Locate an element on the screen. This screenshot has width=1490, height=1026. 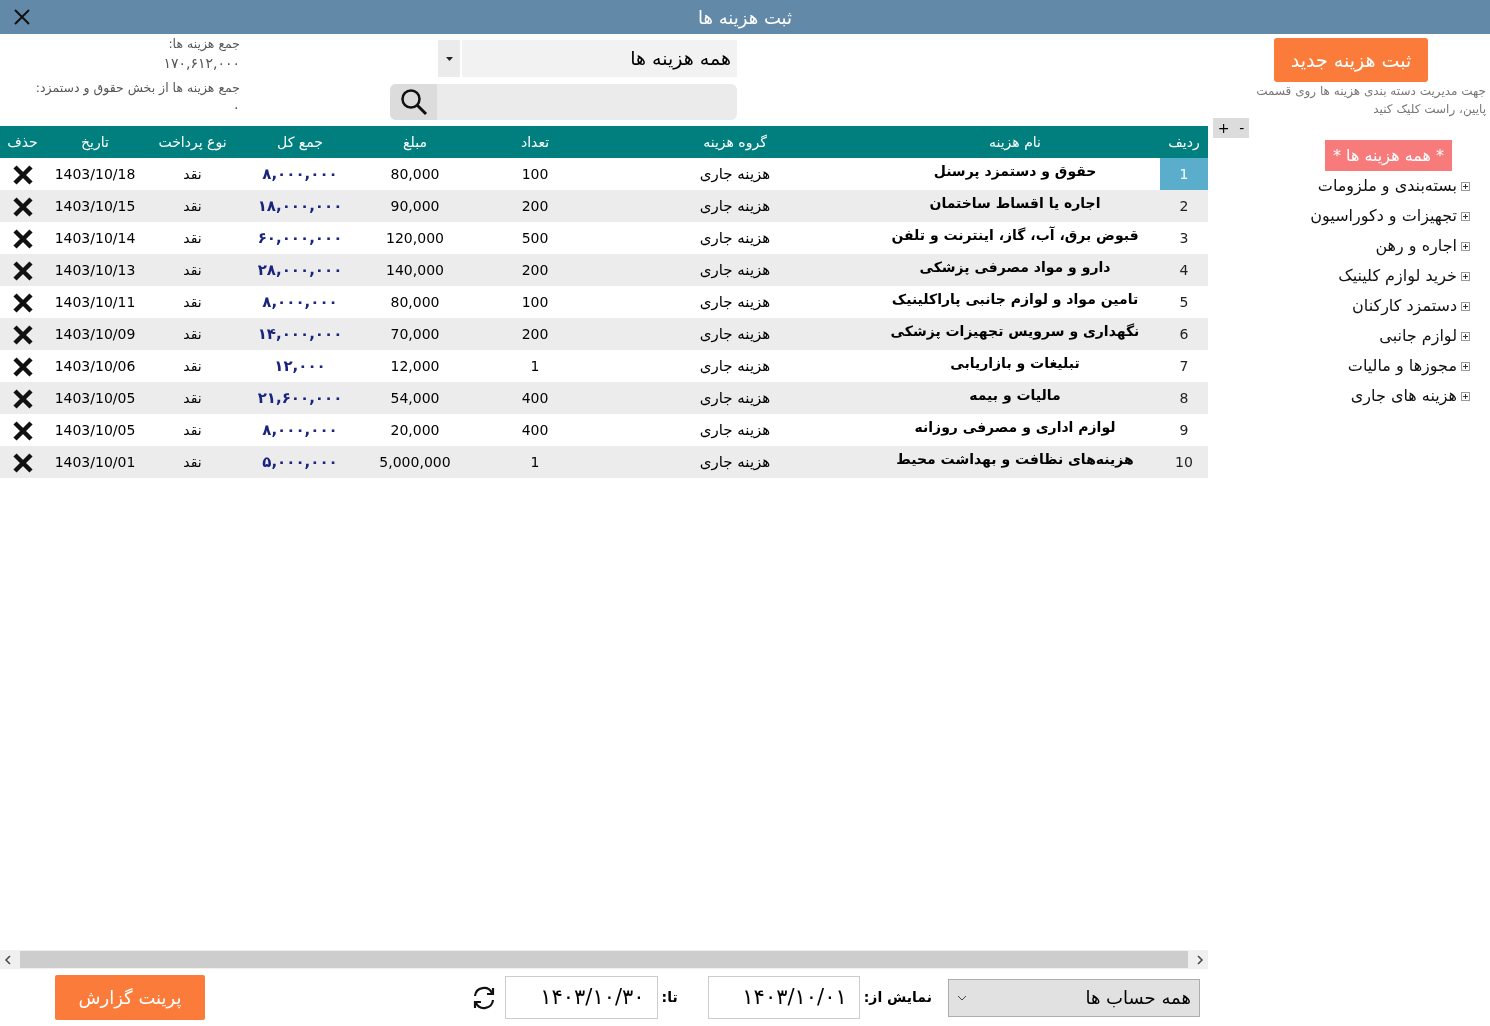
to-label: تا: is located at coordinates (669, 997).